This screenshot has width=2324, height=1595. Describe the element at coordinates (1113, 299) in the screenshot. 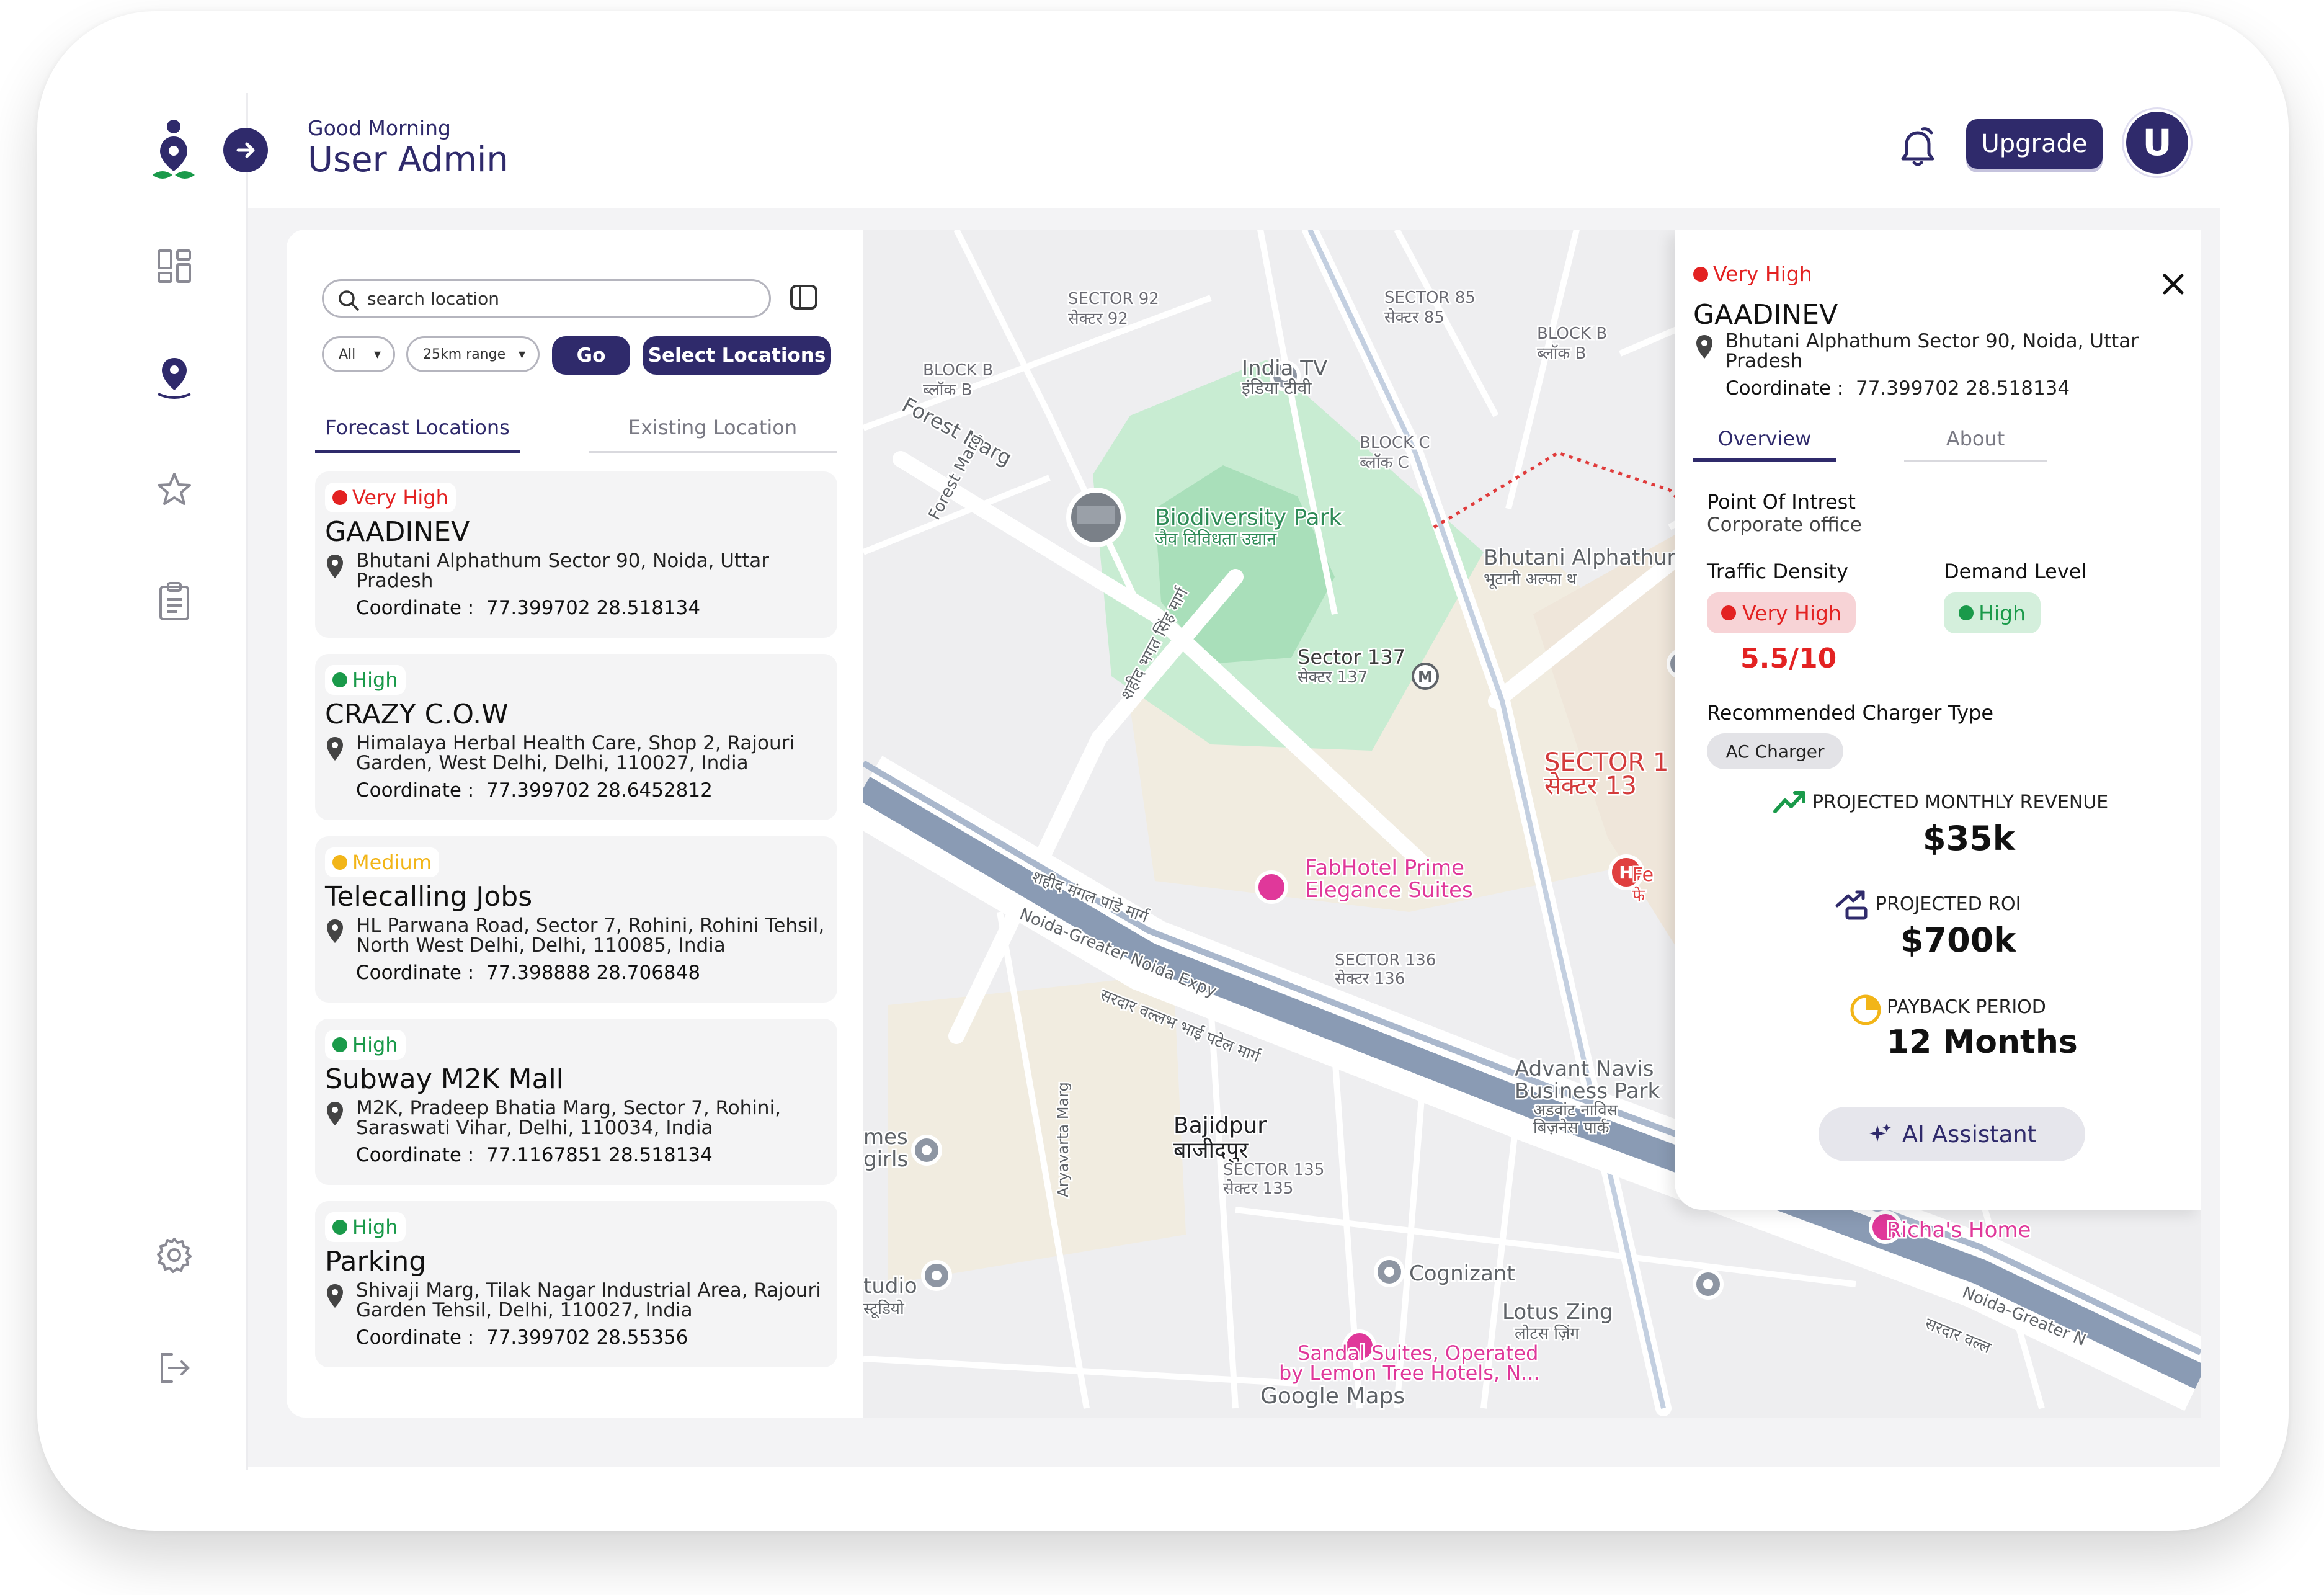

I see `map-label: SECTOR 92` at that location.